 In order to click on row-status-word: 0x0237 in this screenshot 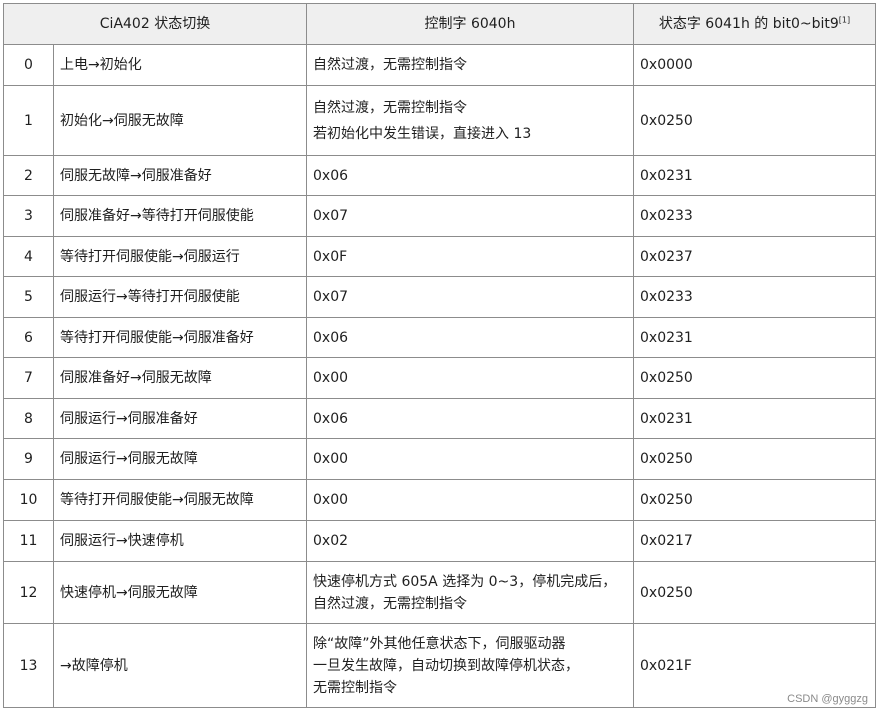, I will do `click(754, 256)`.